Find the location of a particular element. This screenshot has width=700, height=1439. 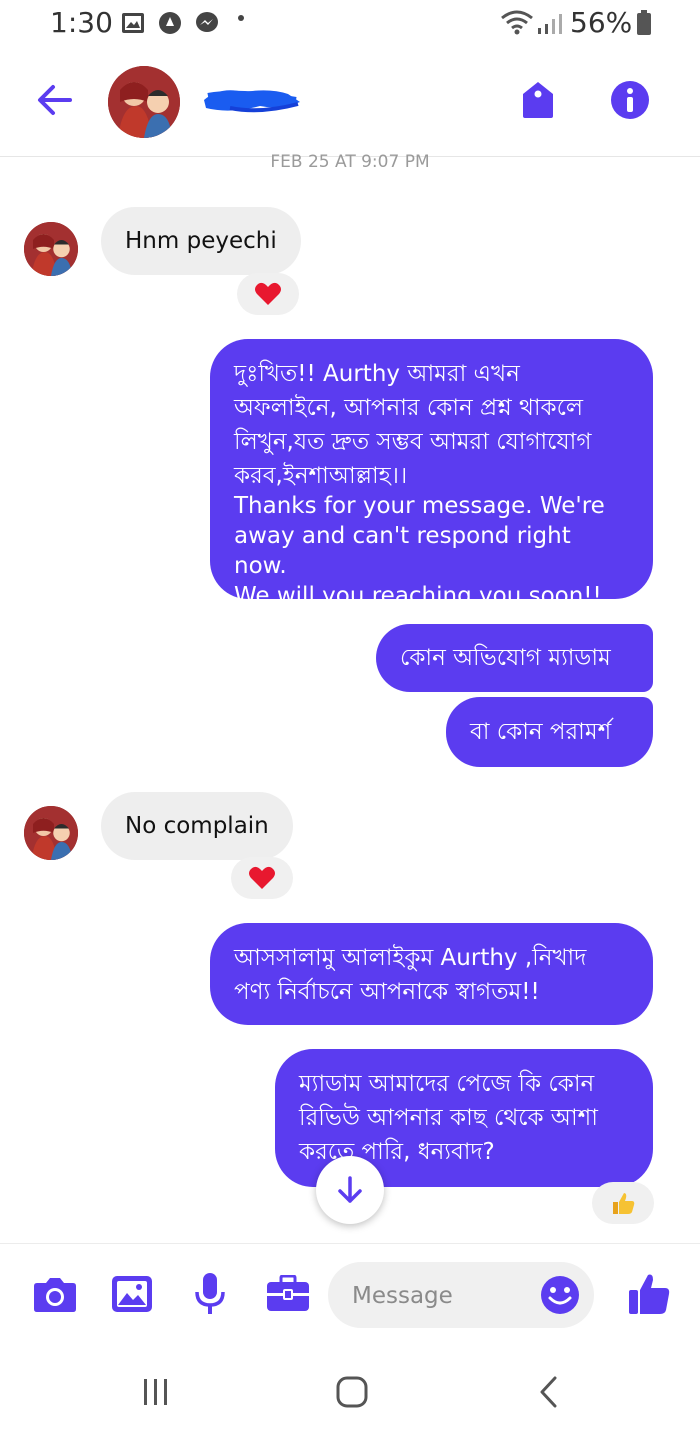

more-tools-button is located at coordinates (288, 1294).